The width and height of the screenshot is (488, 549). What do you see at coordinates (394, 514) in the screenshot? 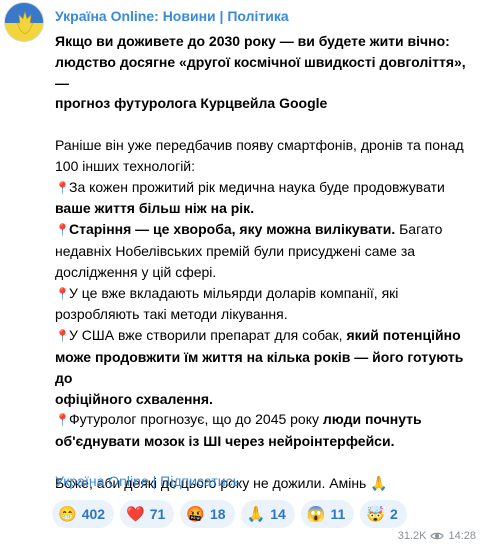
I see `reaction-count: 2` at bounding box center [394, 514].